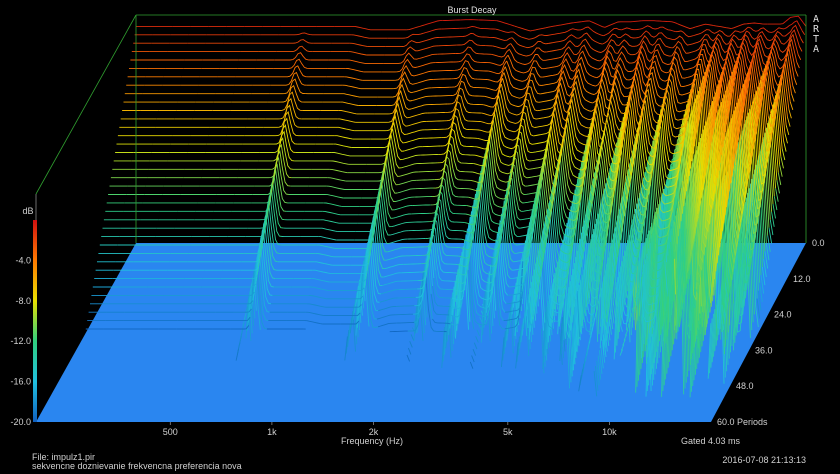 Image resolution: width=840 pixels, height=474 pixels. What do you see at coordinates (818, 243) in the screenshot?
I see `periods-tick-label: 0.0` at bounding box center [818, 243].